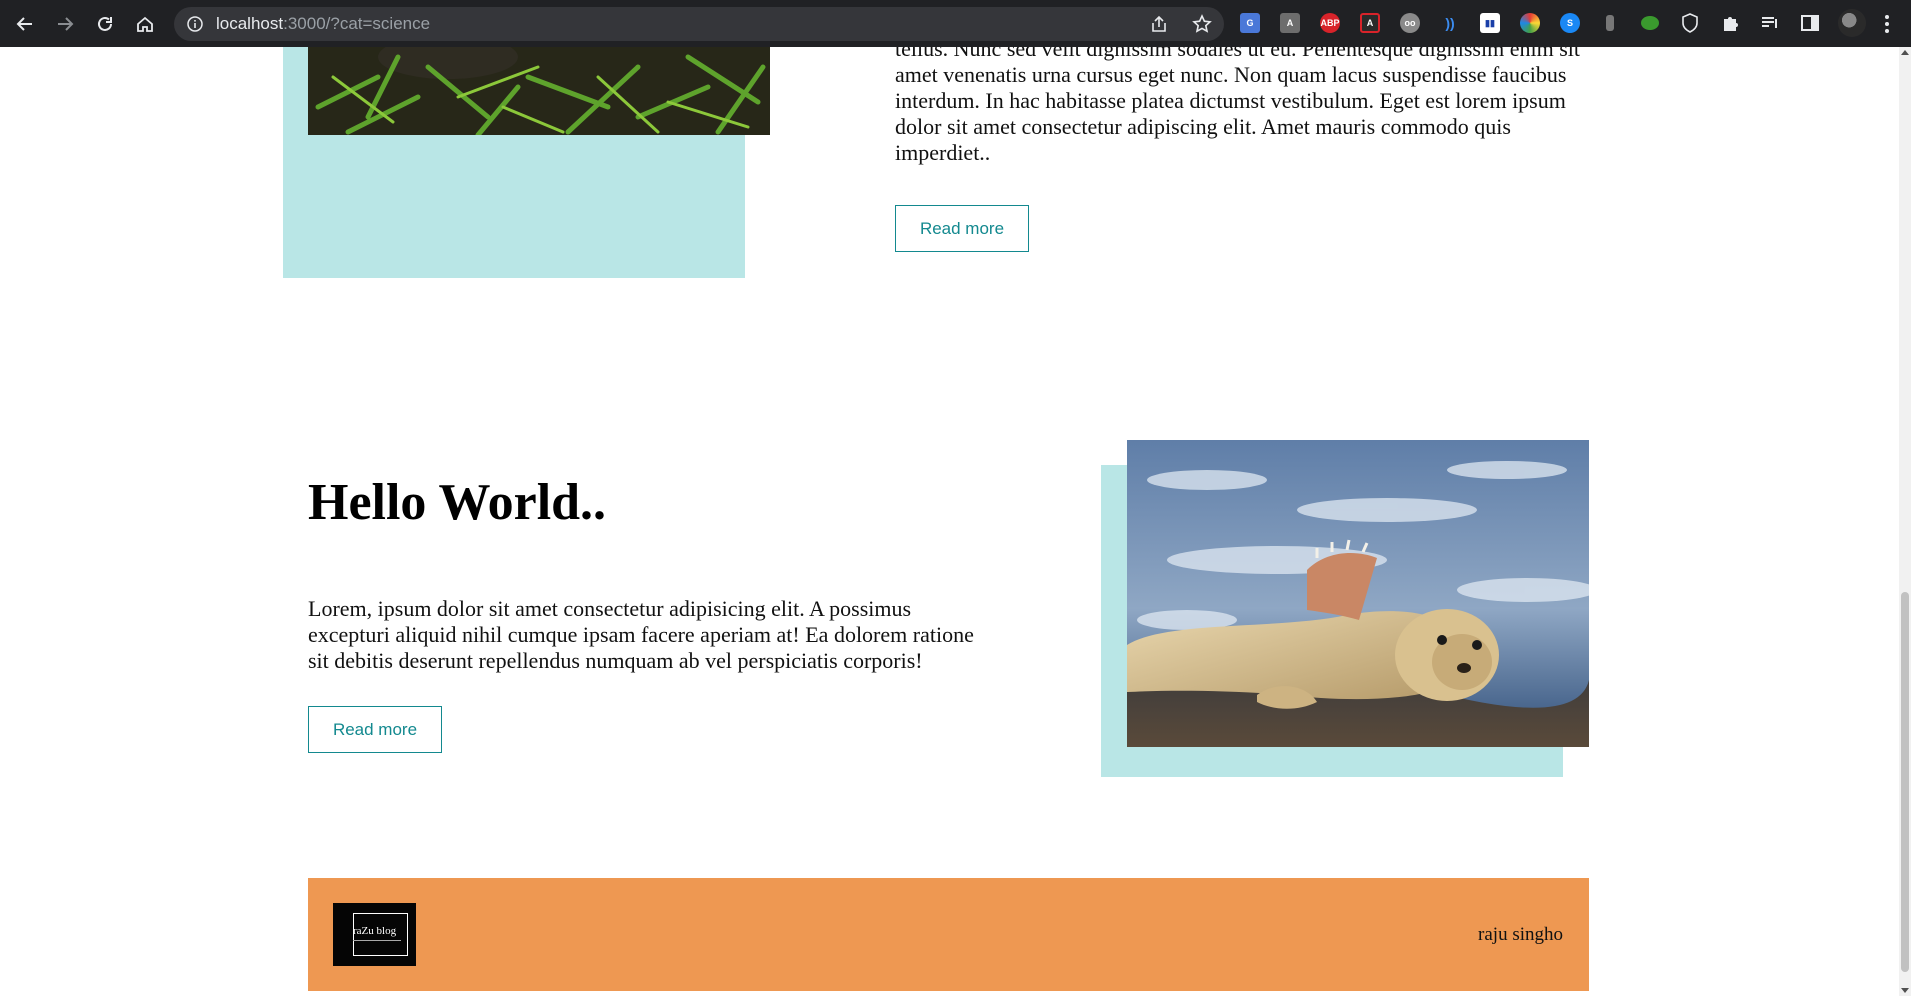 This screenshot has height=996, width=1911. Describe the element at coordinates (1905, 521) in the screenshot. I see `page-scrollbar` at that location.